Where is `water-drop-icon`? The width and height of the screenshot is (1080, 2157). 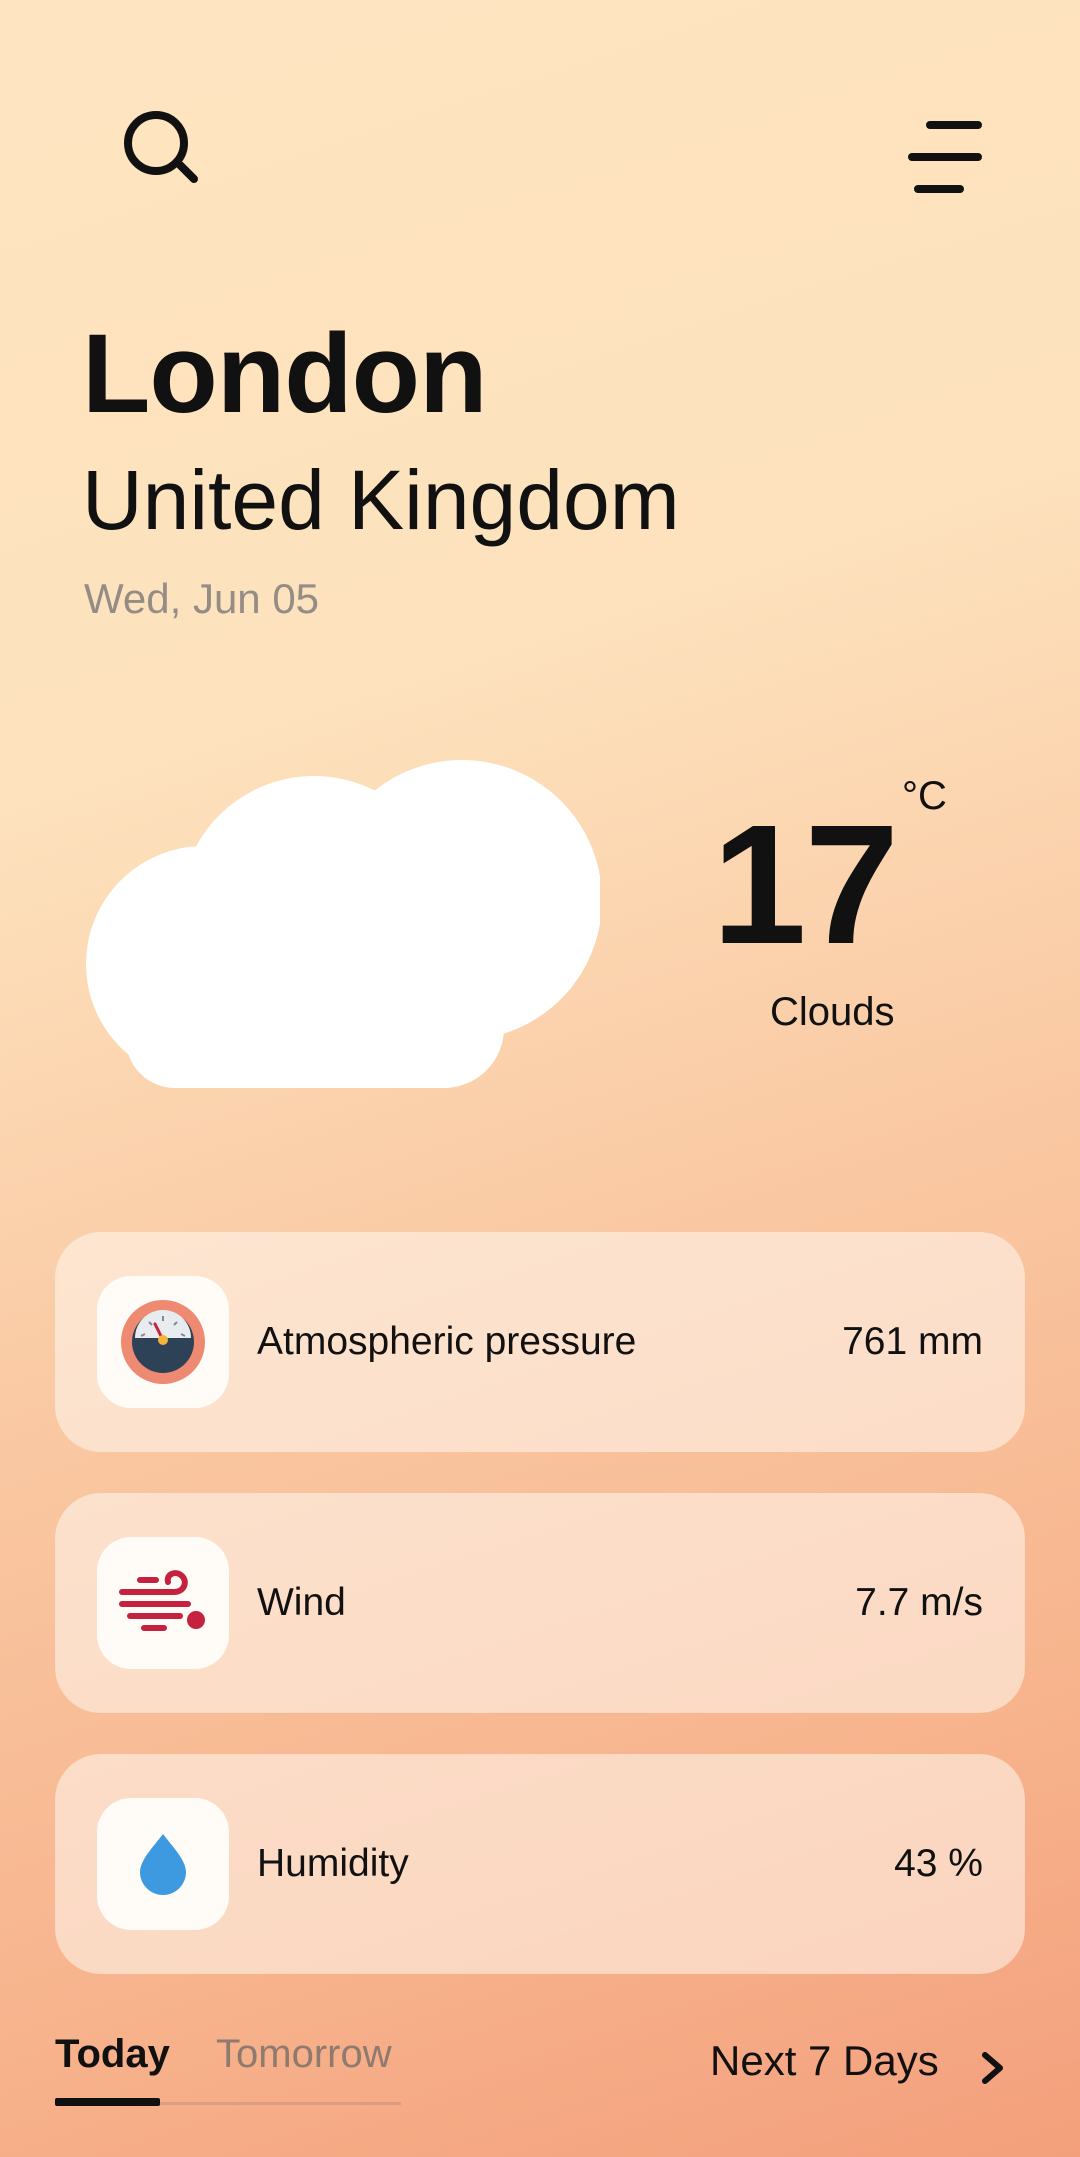
water-drop-icon is located at coordinates (163, 1864).